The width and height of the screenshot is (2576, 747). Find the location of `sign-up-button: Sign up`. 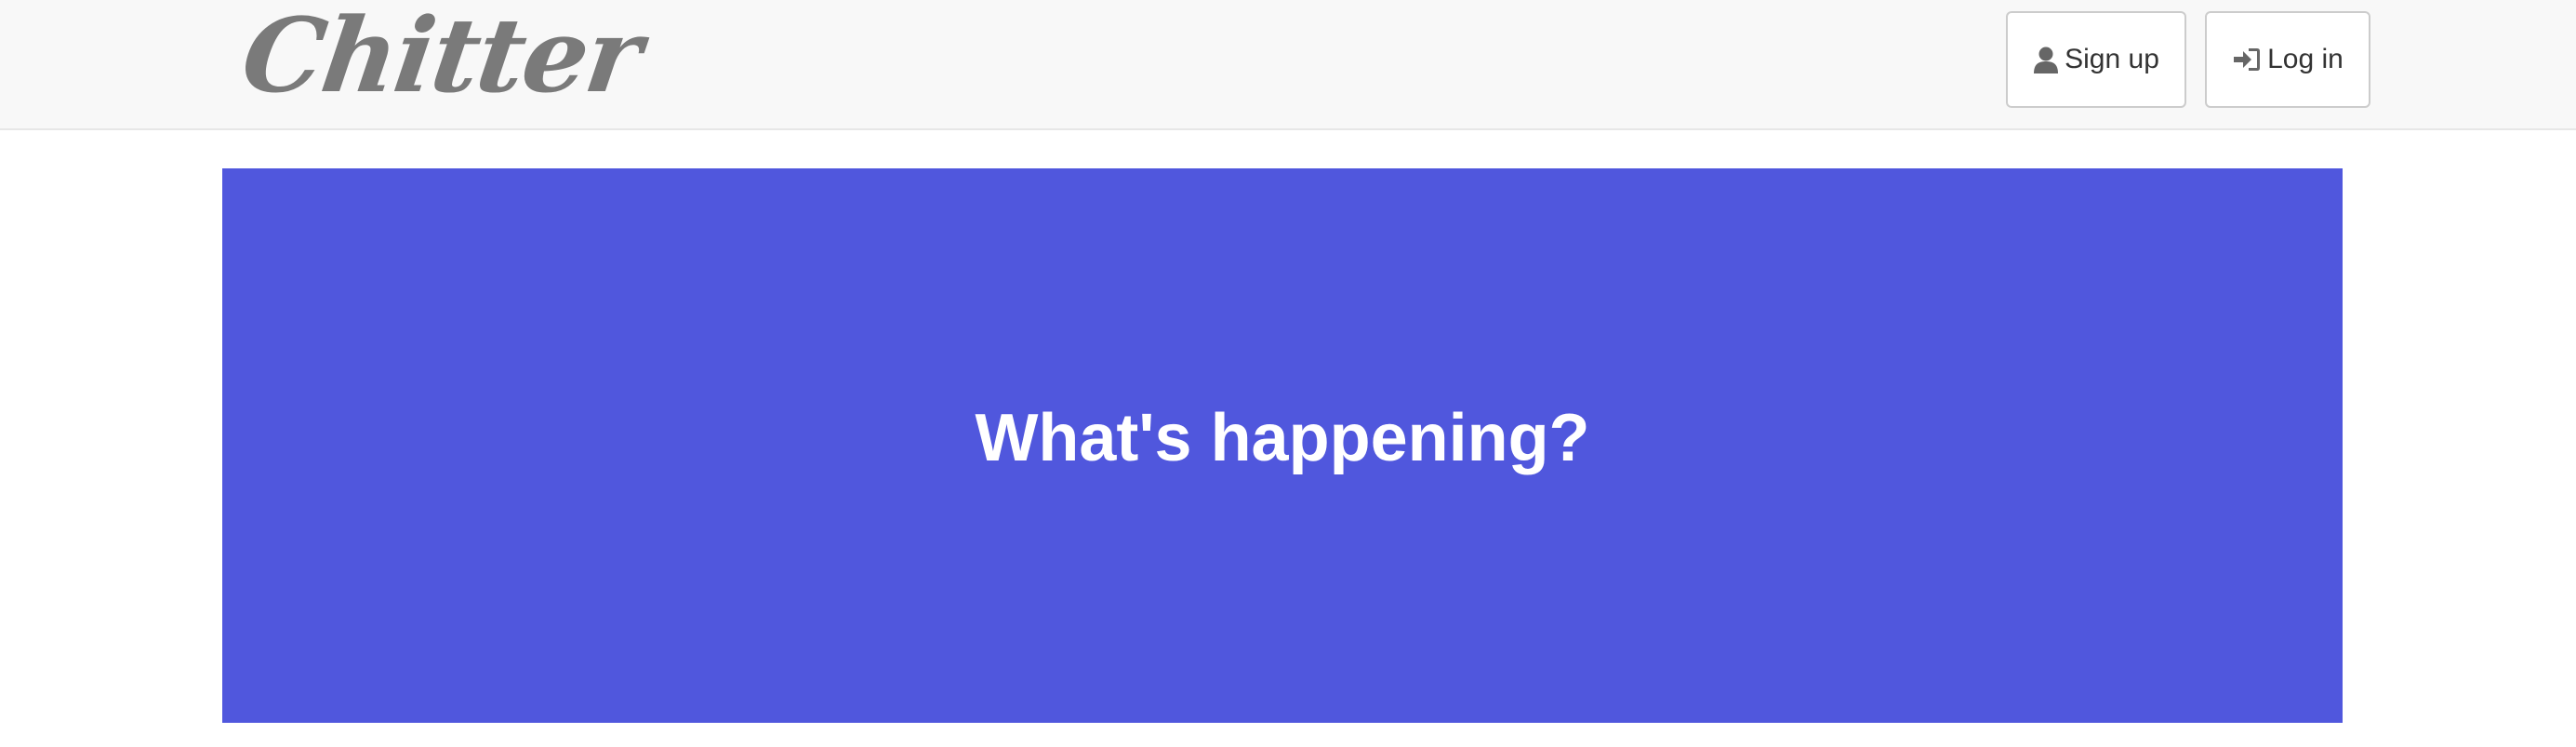

sign-up-button: Sign up is located at coordinates (2096, 60).